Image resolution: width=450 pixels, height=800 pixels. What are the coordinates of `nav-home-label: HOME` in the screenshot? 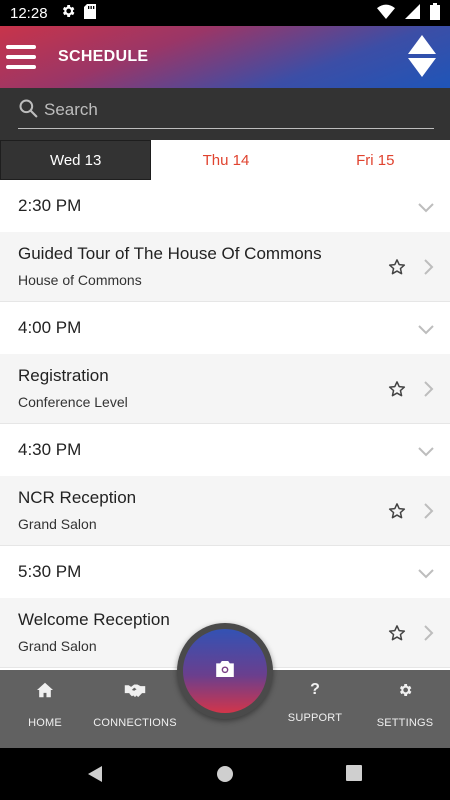 It's located at (45, 723).